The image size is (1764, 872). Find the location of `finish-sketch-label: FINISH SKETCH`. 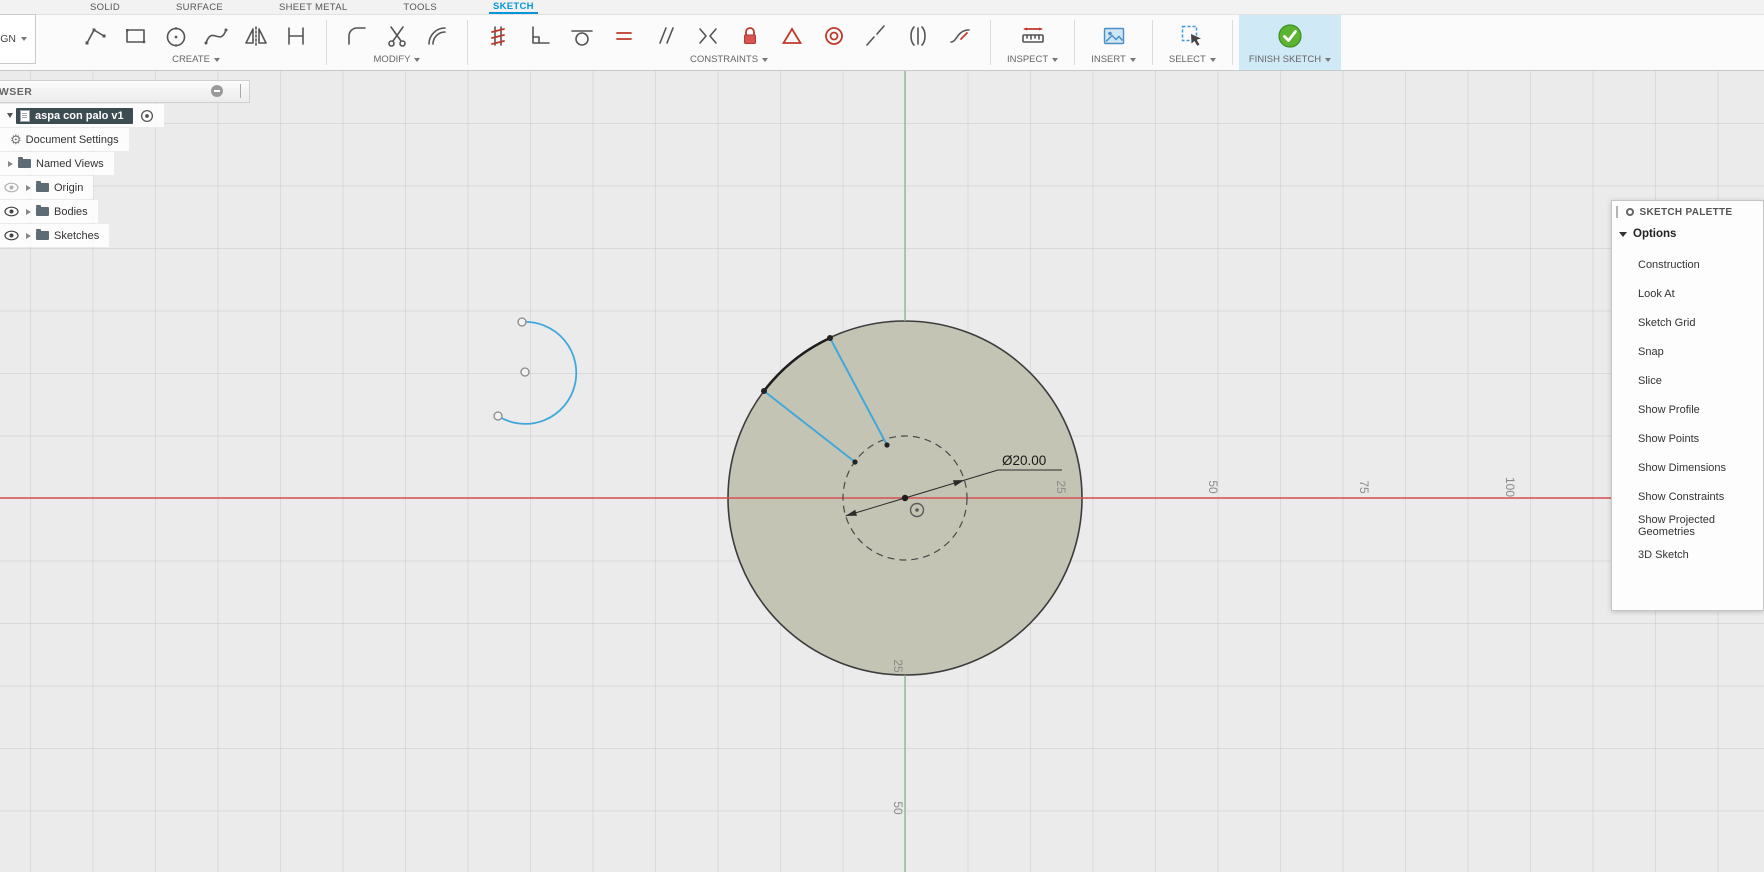

finish-sketch-label: FINISH SKETCH is located at coordinates (1290, 59).